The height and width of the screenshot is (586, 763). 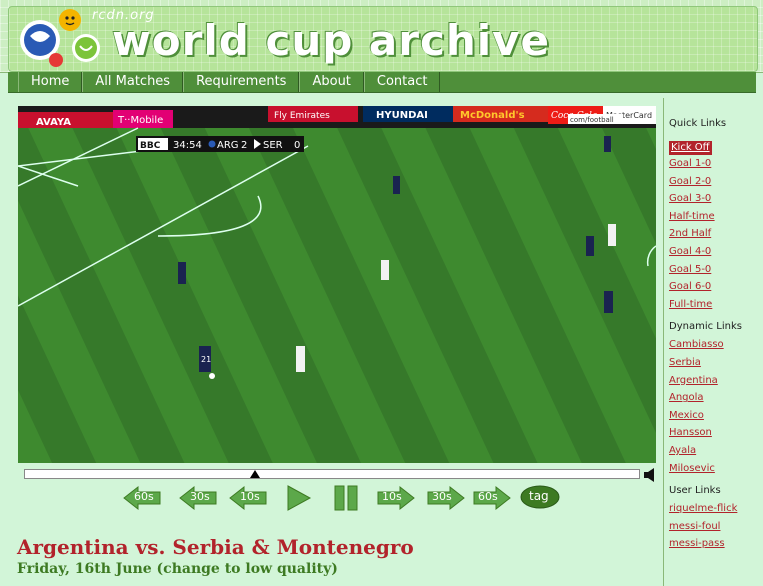 I want to click on quick-link-goal-4-0: Goal 4-0, so click(x=716, y=252).